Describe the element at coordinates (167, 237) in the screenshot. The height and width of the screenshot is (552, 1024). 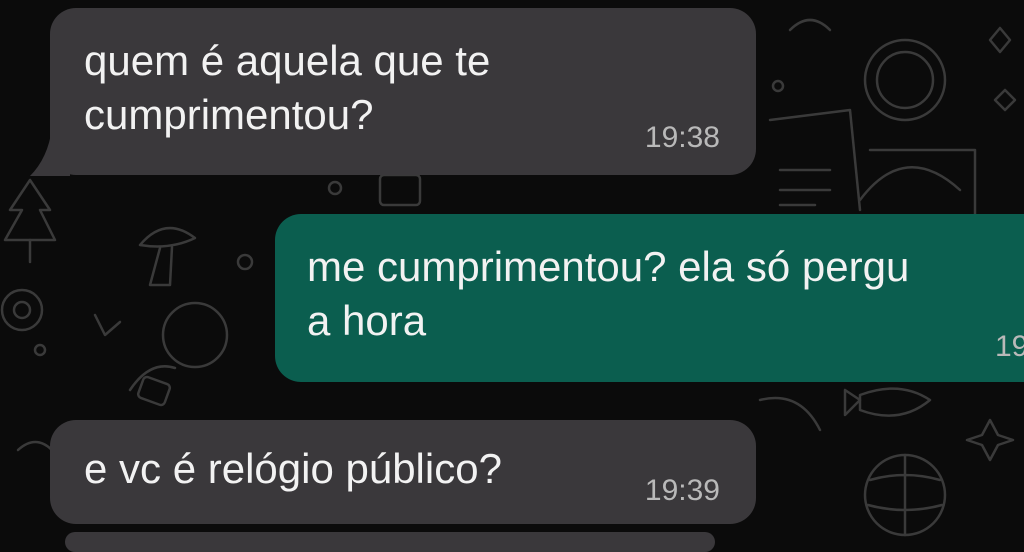
I see `mushroom-doodle` at that location.